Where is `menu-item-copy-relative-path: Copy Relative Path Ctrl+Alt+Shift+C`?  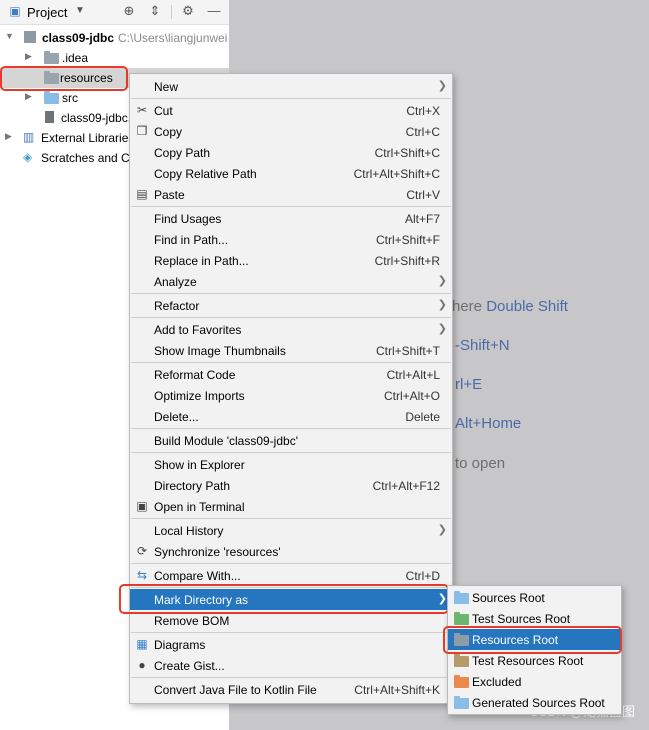 menu-item-copy-relative-path: Copy Relative Path Ctrl+Alt+Shift+C is located at coordinates (291, 173).